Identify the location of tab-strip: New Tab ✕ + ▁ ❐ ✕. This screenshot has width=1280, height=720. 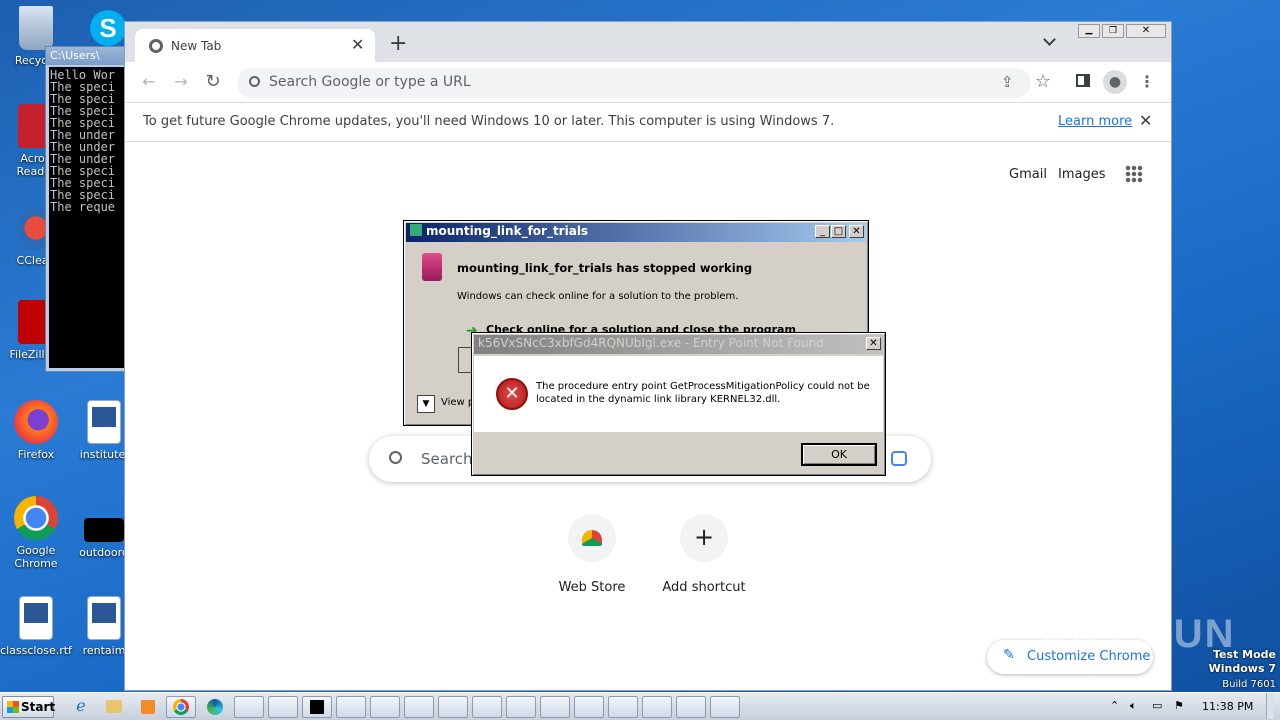
(648, 42).